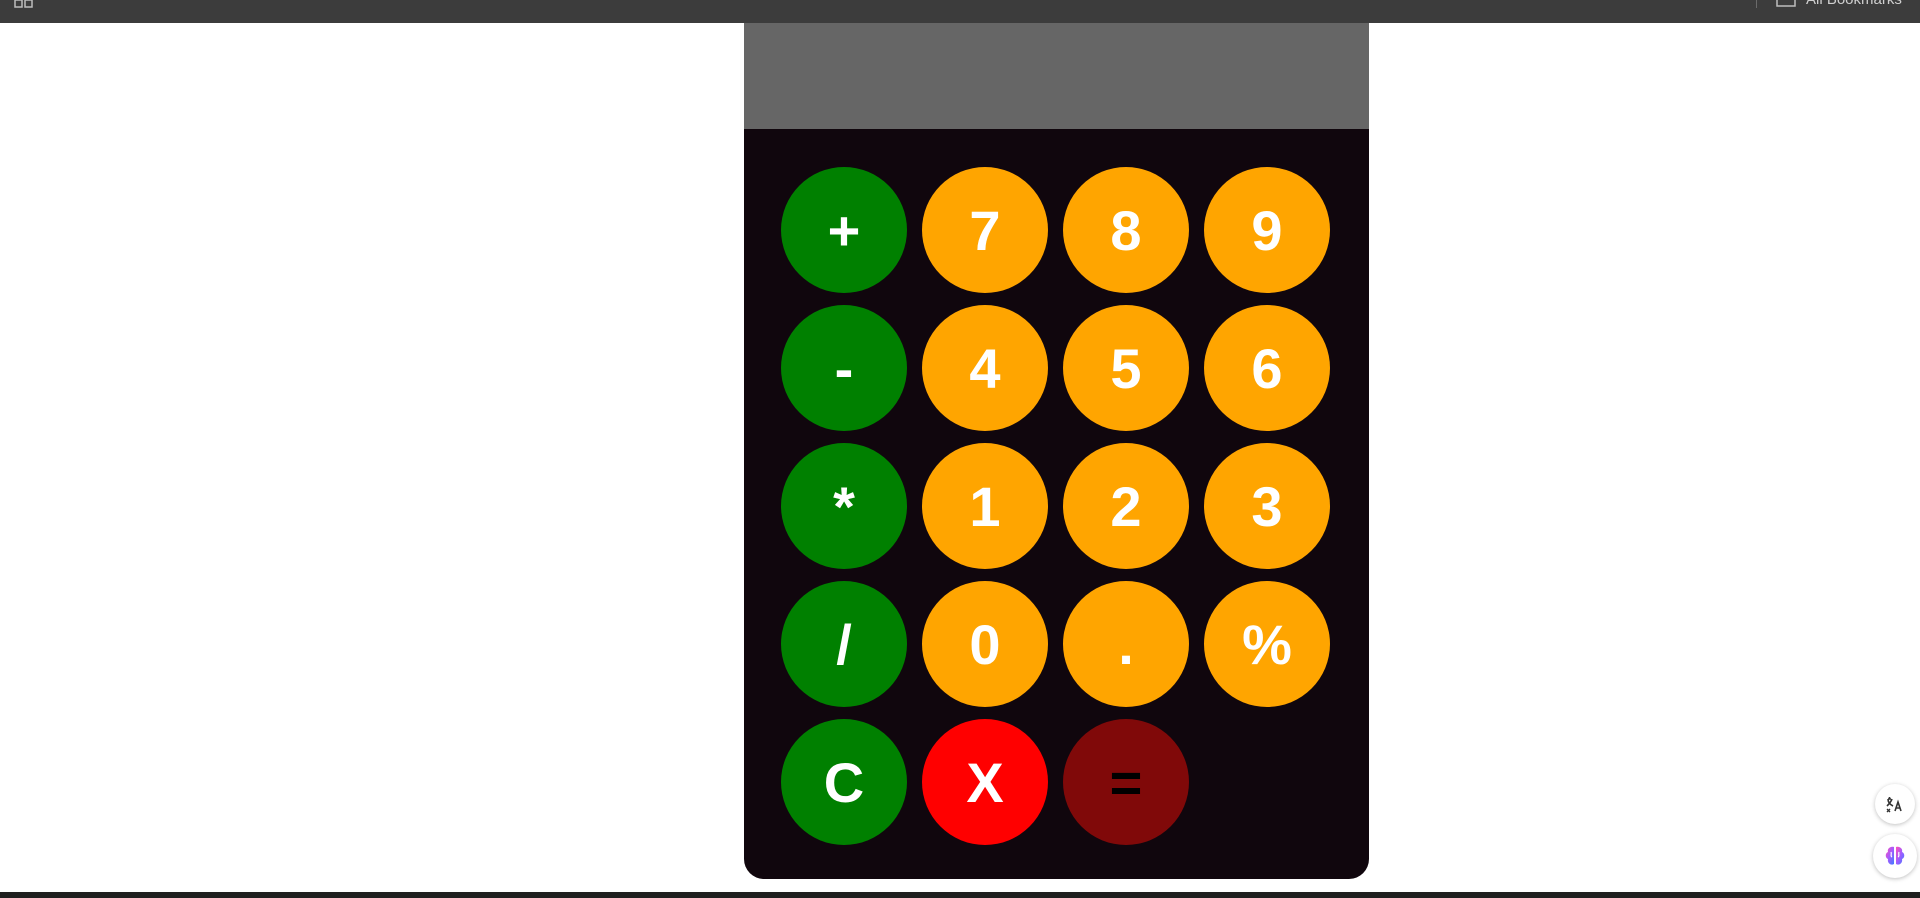  I want to click on key-6: 6, so click(1267, 368).